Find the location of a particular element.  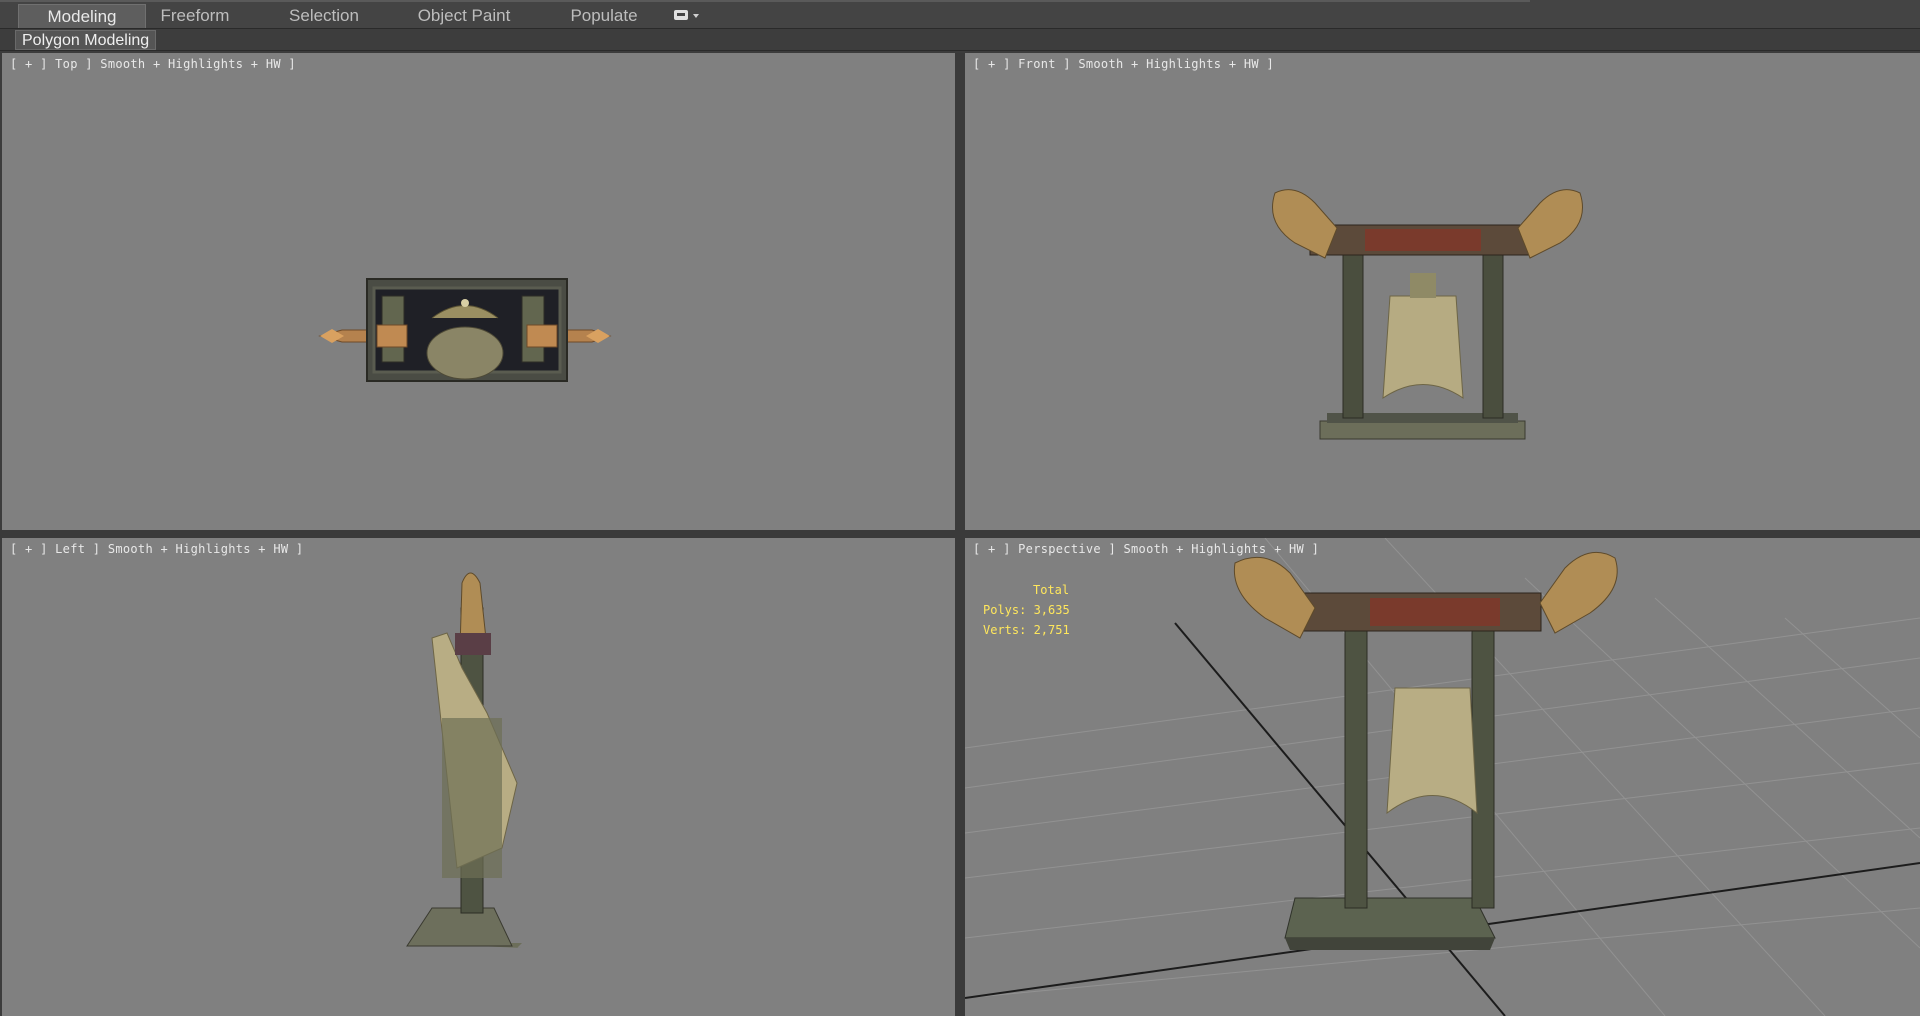

ribbon-top-border is located at coordinates (765, 1).